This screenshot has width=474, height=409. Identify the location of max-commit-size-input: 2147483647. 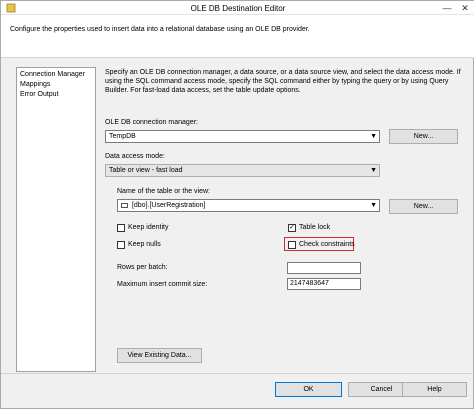
(324, 284).